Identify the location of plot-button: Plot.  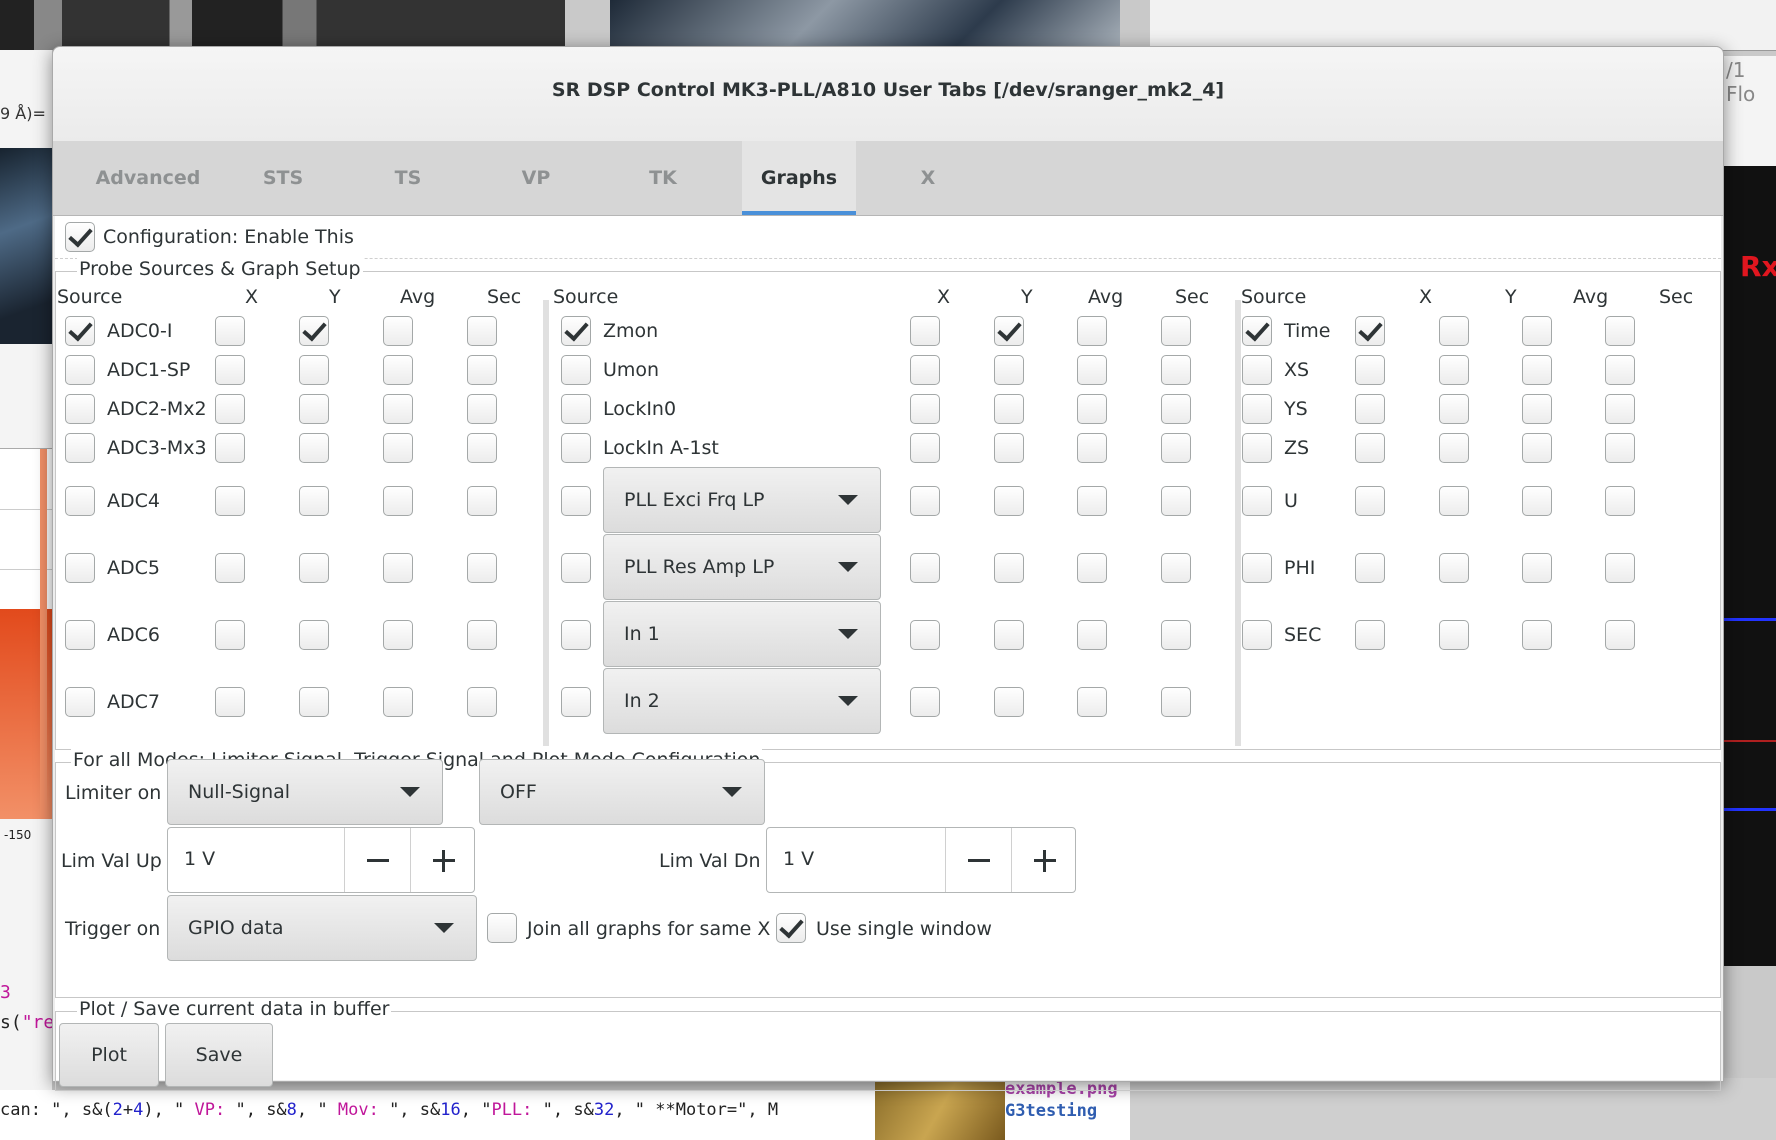
(109, 1055).